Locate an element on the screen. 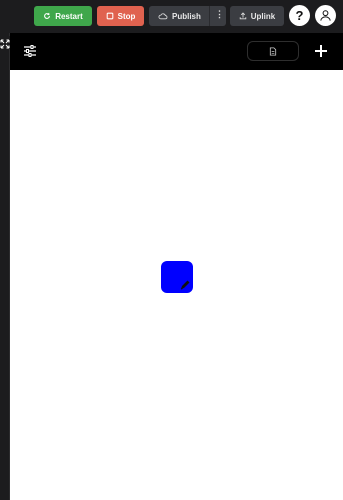 The height and width of the screenshot is (500, 343). top-toolbar: Restart Stop Publish ⋮ Uplink ? is located at coordinates (171, 16).